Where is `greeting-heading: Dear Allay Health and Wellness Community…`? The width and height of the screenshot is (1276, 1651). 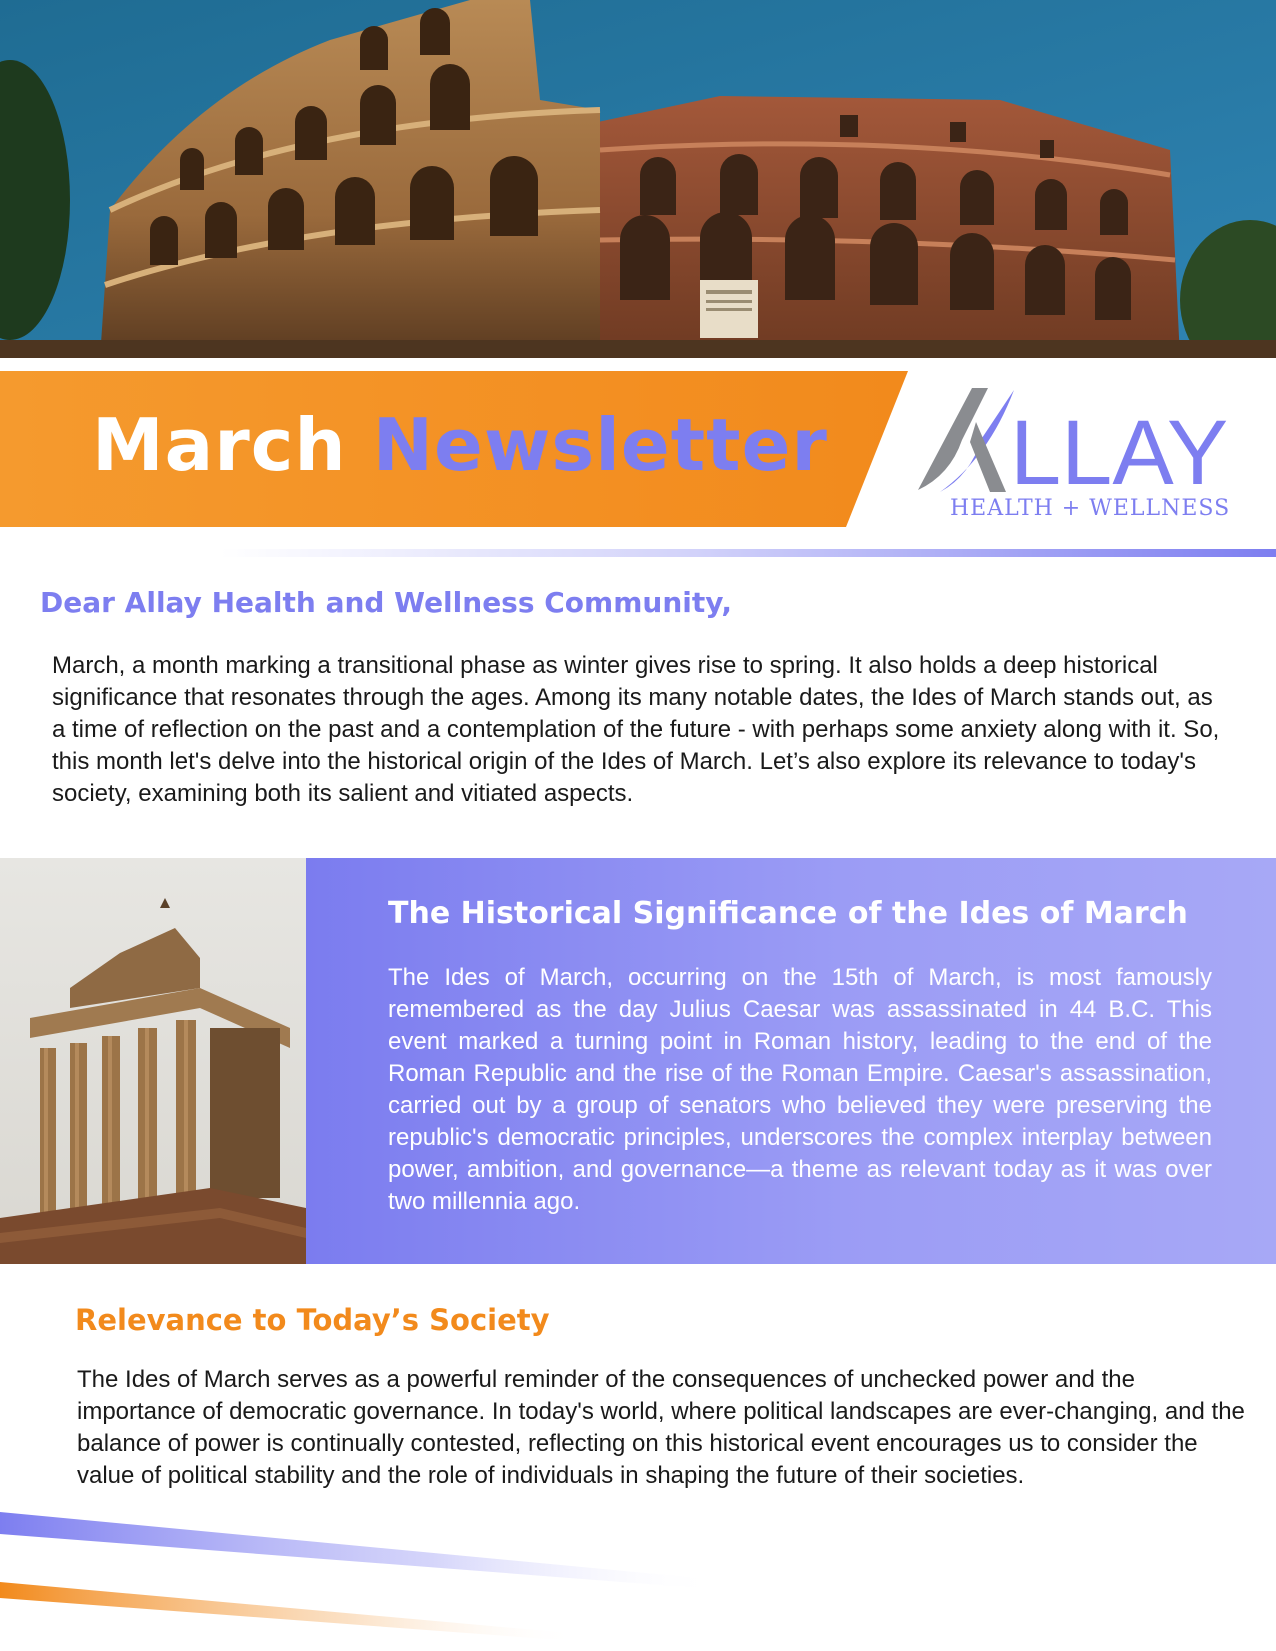
greeting-heading: Dear Allay Health and Wellness Community… is located at coordinates (386, 602).